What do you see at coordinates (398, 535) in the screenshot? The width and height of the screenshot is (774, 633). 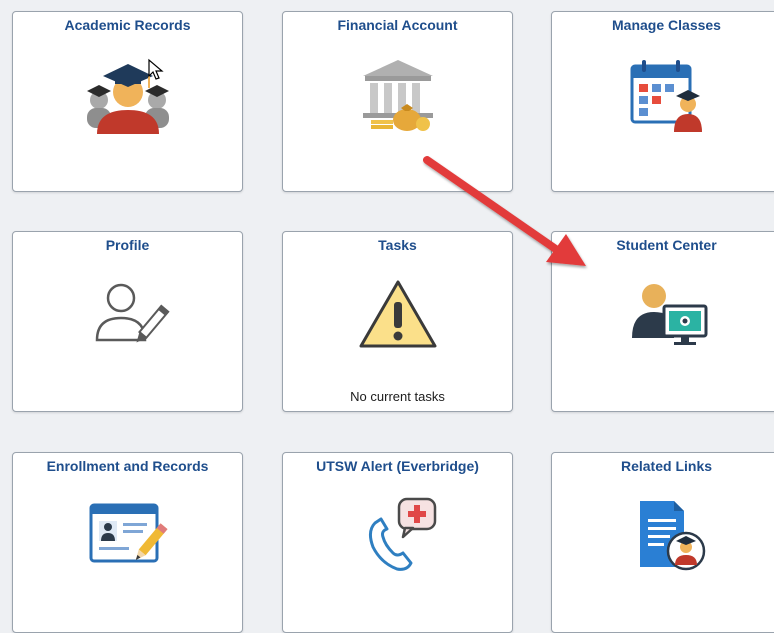 I see `phone-medical-icon` at bounding box center [398, 535].